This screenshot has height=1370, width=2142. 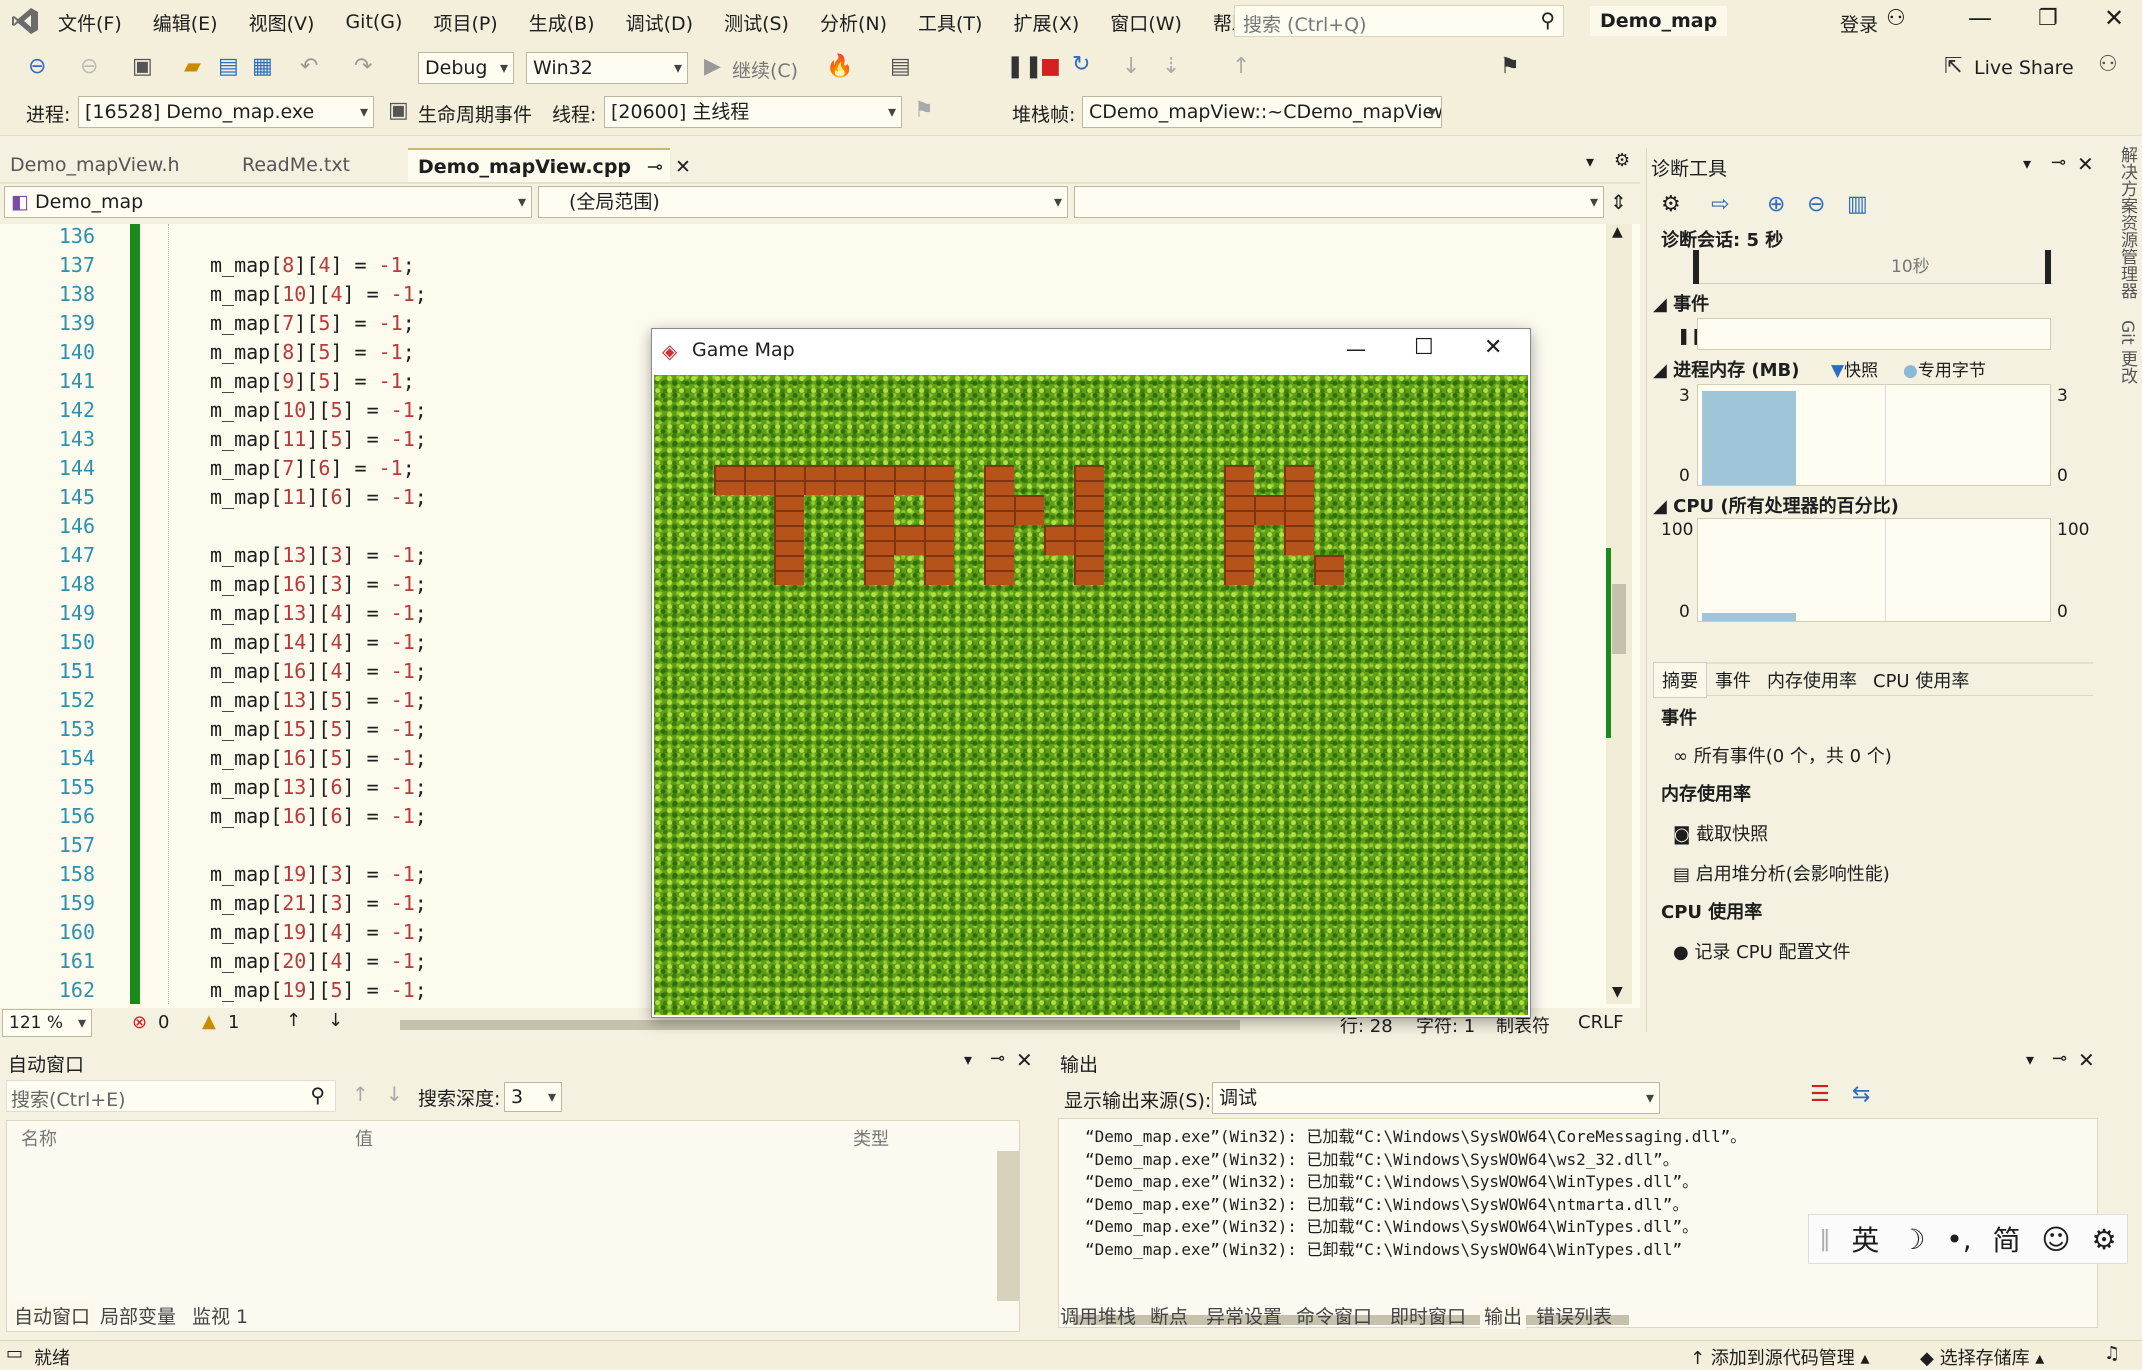 What do you see at coordinates (268, 202) in the screenshot?
I see `project-select: ◧ Demo_map` at bounding box center [268, 202].